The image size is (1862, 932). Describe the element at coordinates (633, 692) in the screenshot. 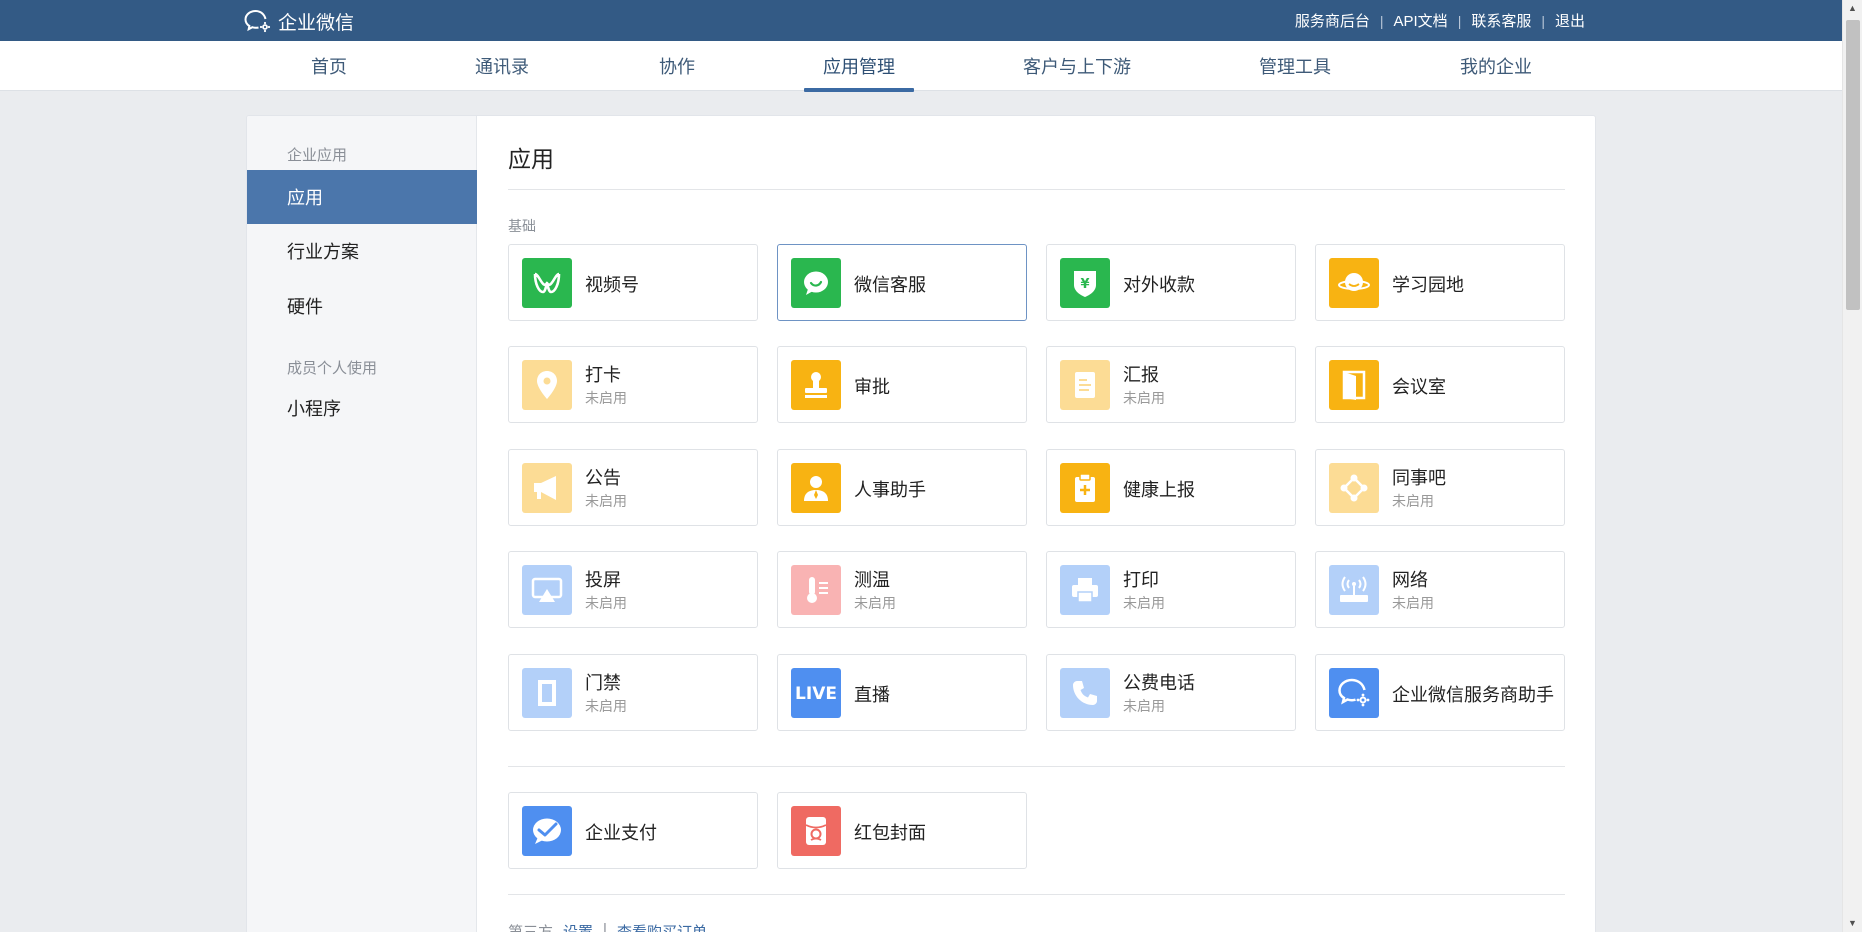

I see `app-card-access-control: 门禁 未启用` at that location.